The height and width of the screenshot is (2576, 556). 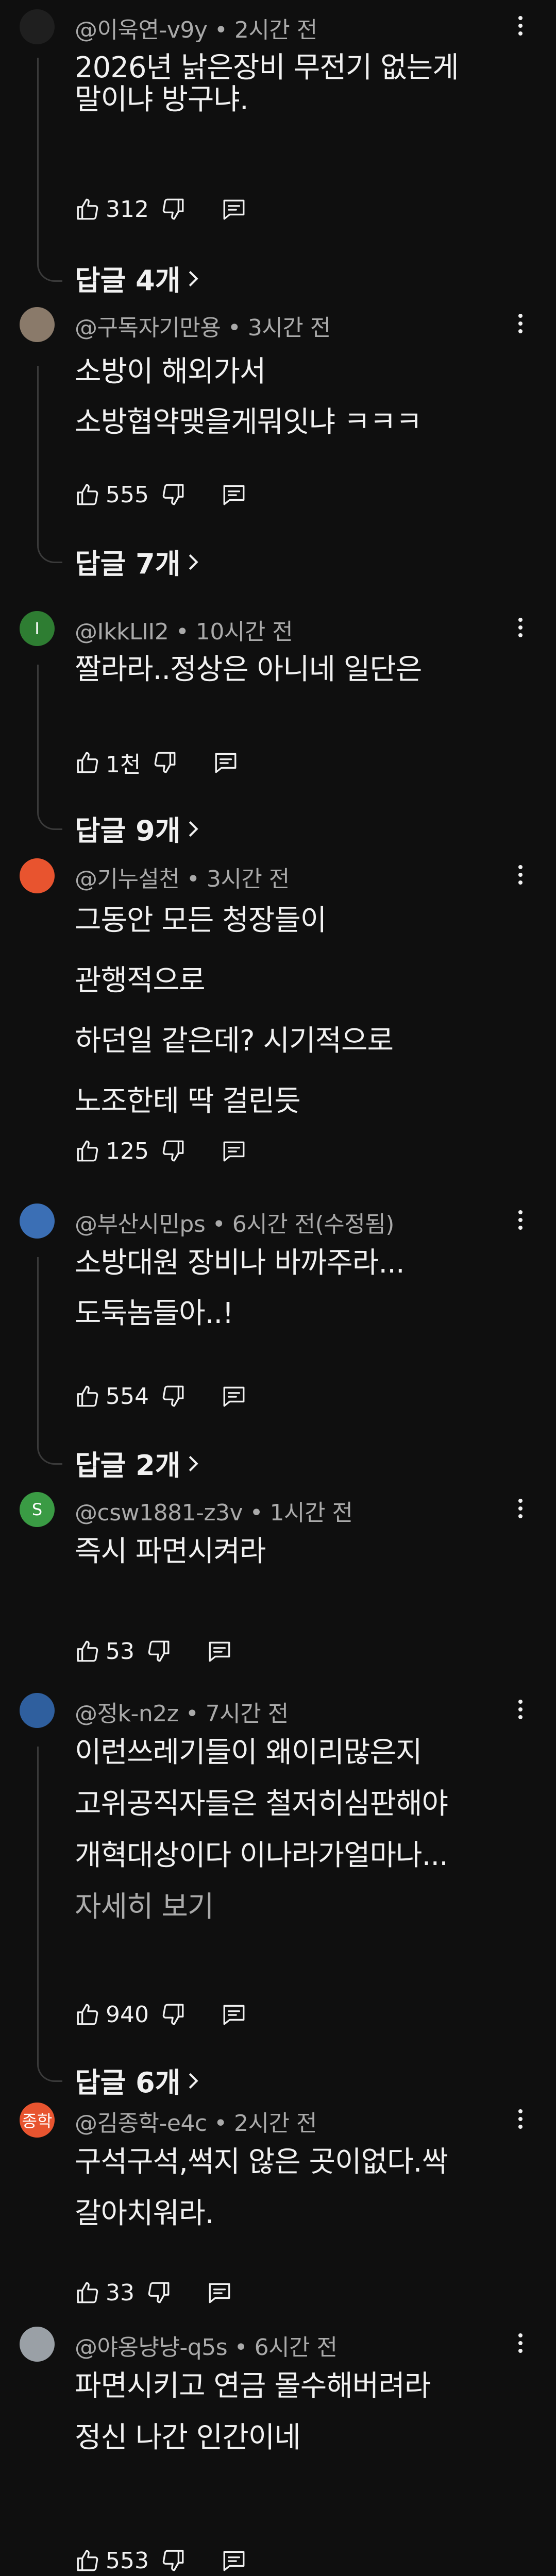 I want to click on author-name: @기누설천, so click(x=127, y=879).